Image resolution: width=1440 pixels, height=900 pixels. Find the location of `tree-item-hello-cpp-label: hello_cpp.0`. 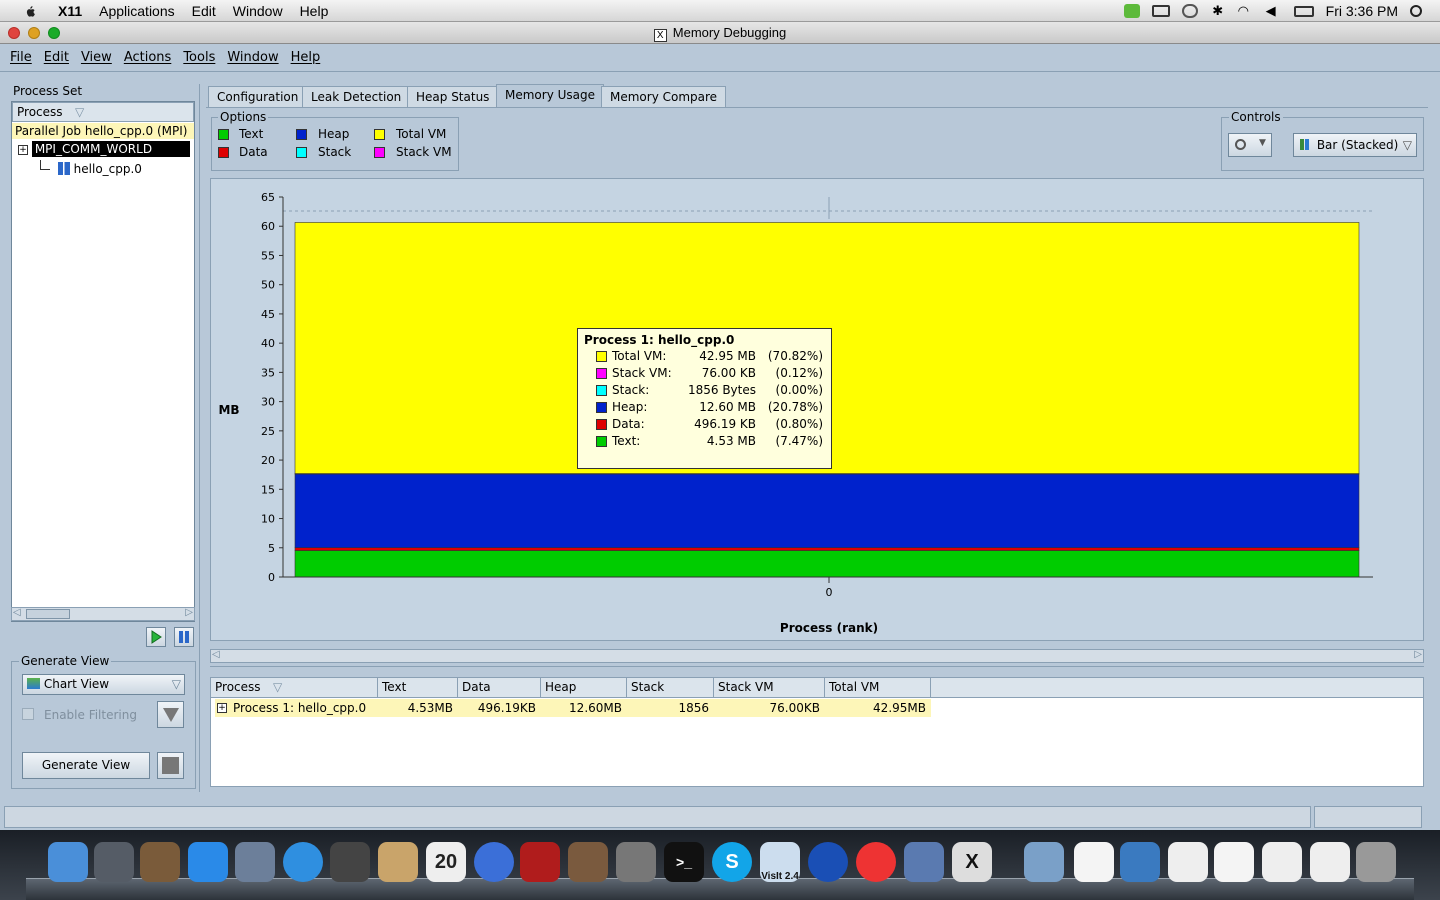

tree-item-hello-cpp-label: hello_cpp.0 is located at coordinates (107, 169).